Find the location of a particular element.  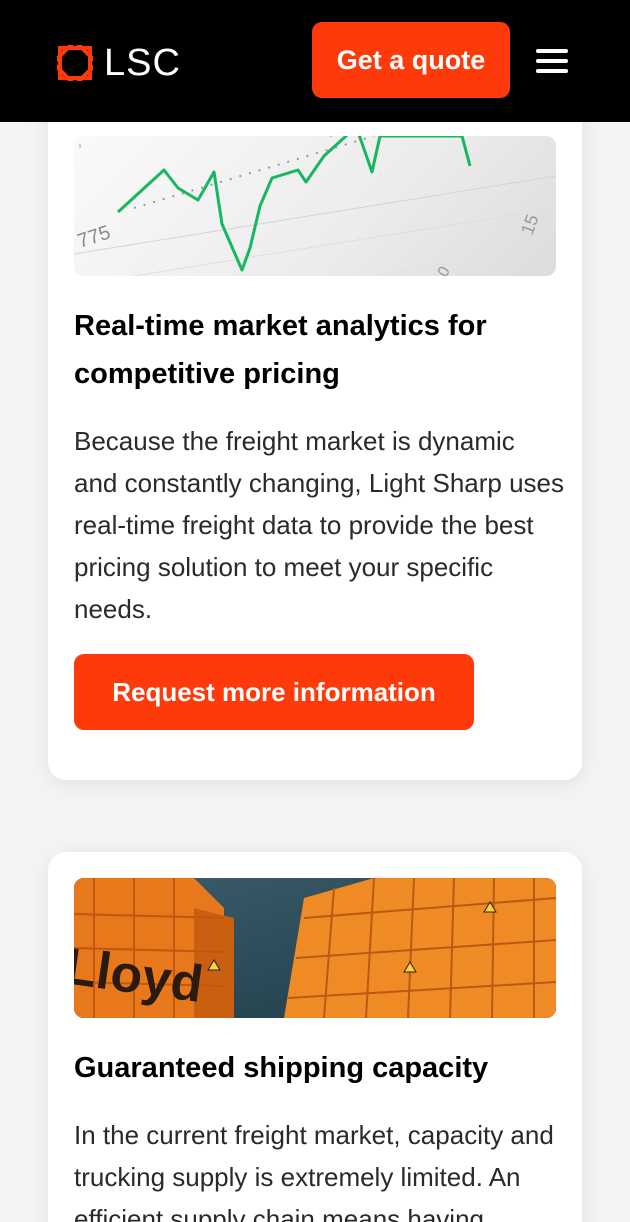

shipping-containers-image: Lloyd is located at coordinates (315, 948).